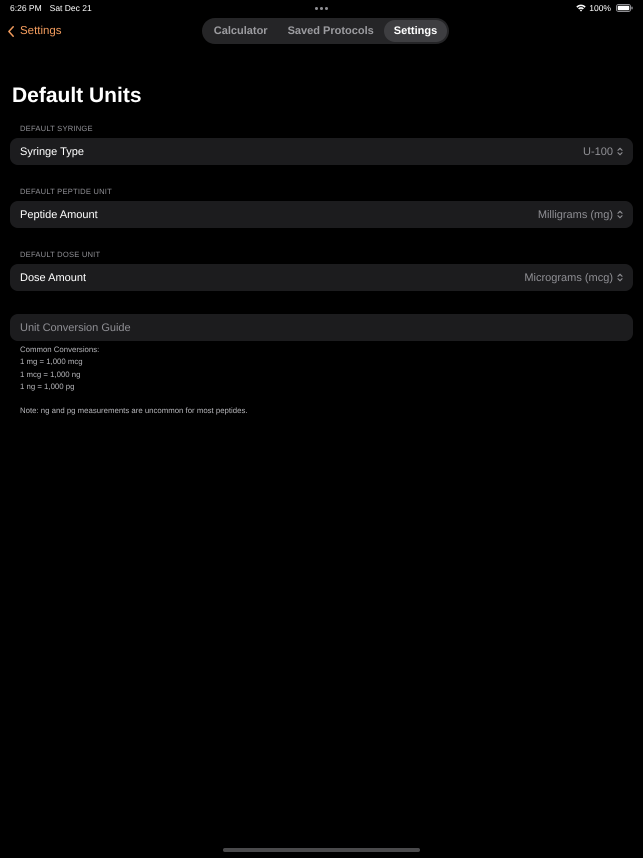 This screenshot has height=858, width=643. What do you see at coordinates (581, 8) in the screenshot?
I see `wifi-icon` at bounding box center [581, 8].